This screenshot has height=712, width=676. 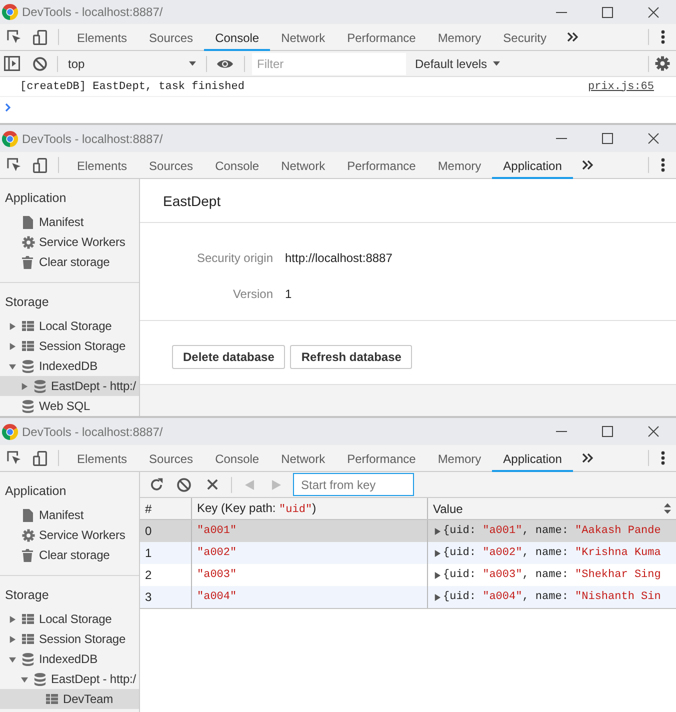 I want to click on refresh-icon, so click(x=156, y=484).